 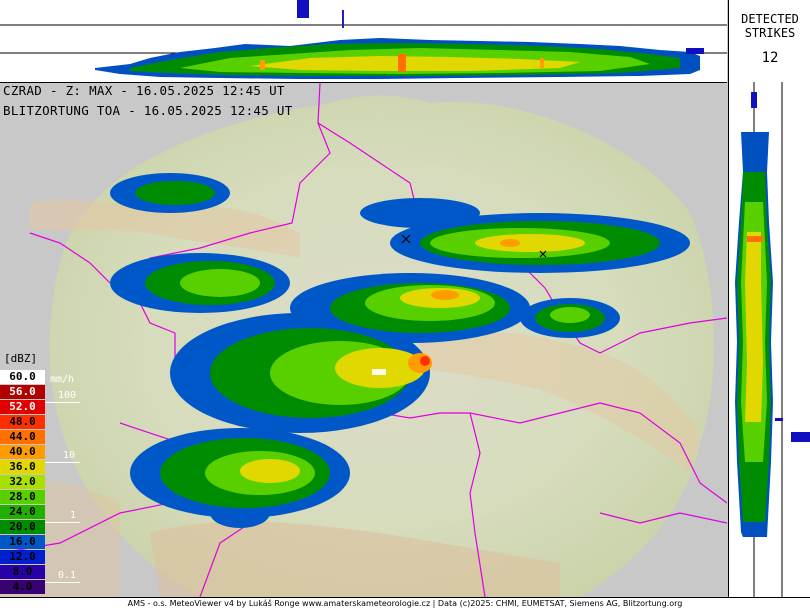 I want to click on legend-rate-10: 10, so click(x=69, y=455).